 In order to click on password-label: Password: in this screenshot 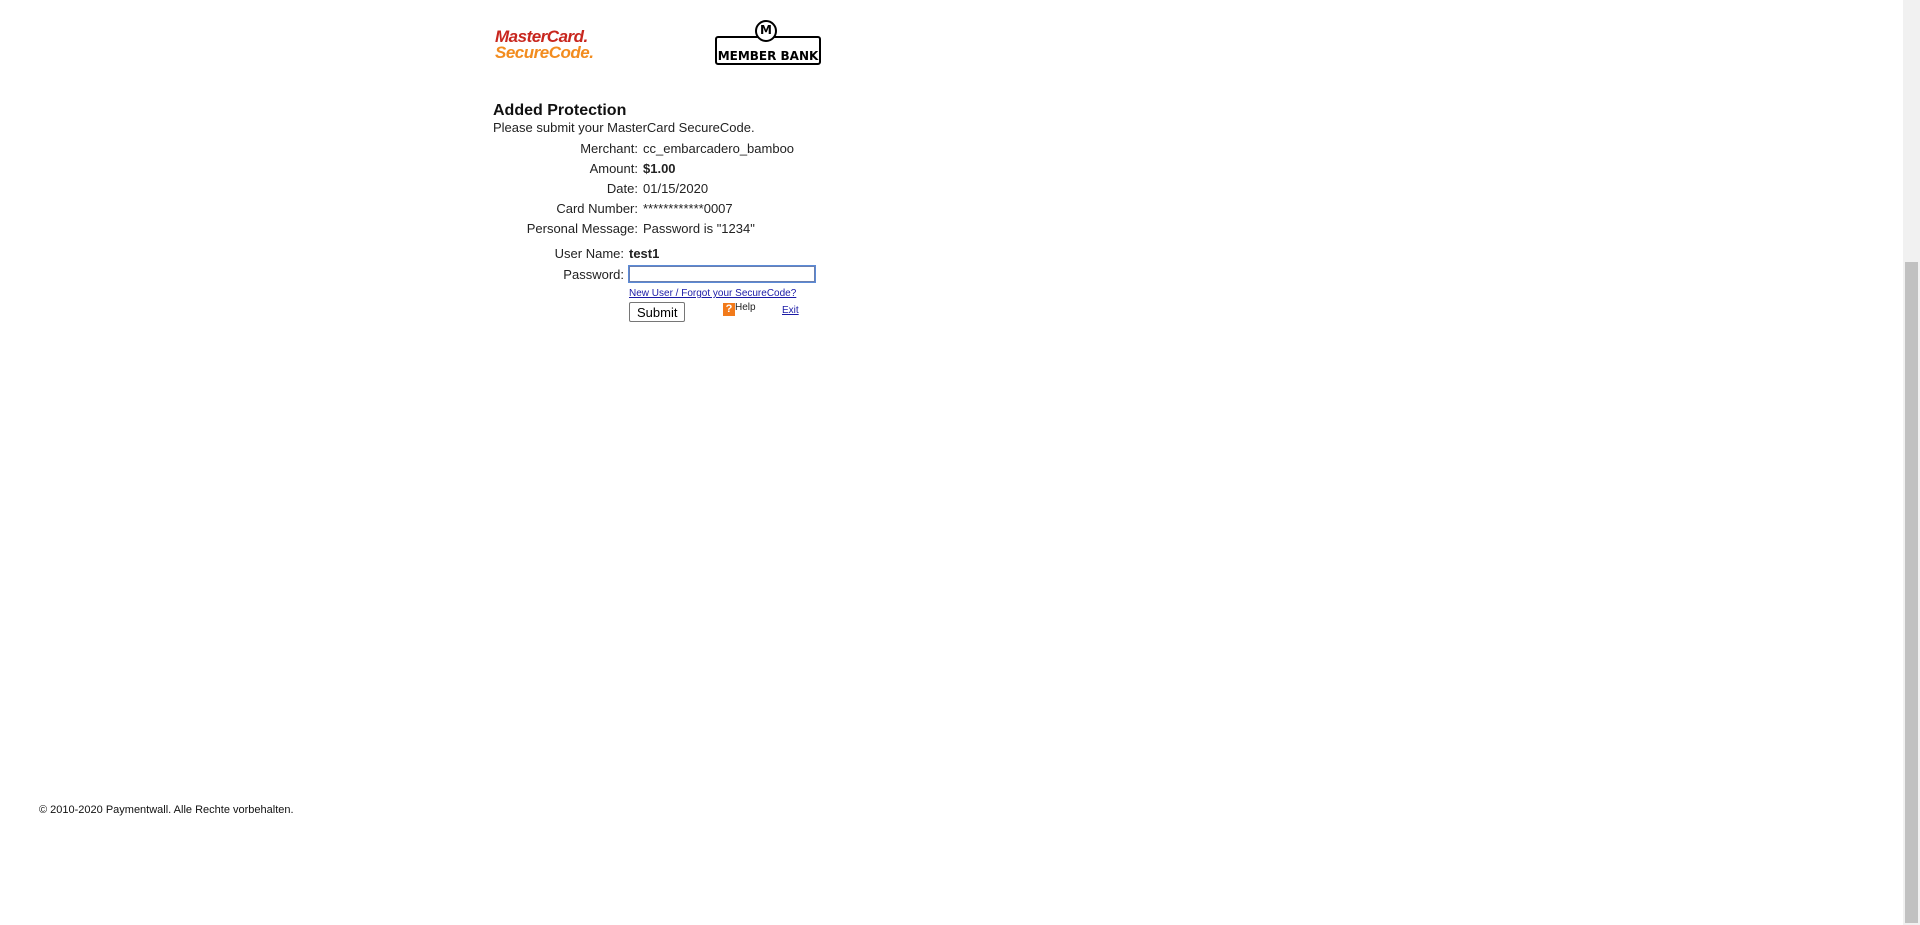, I will do `click(593, 274)`.